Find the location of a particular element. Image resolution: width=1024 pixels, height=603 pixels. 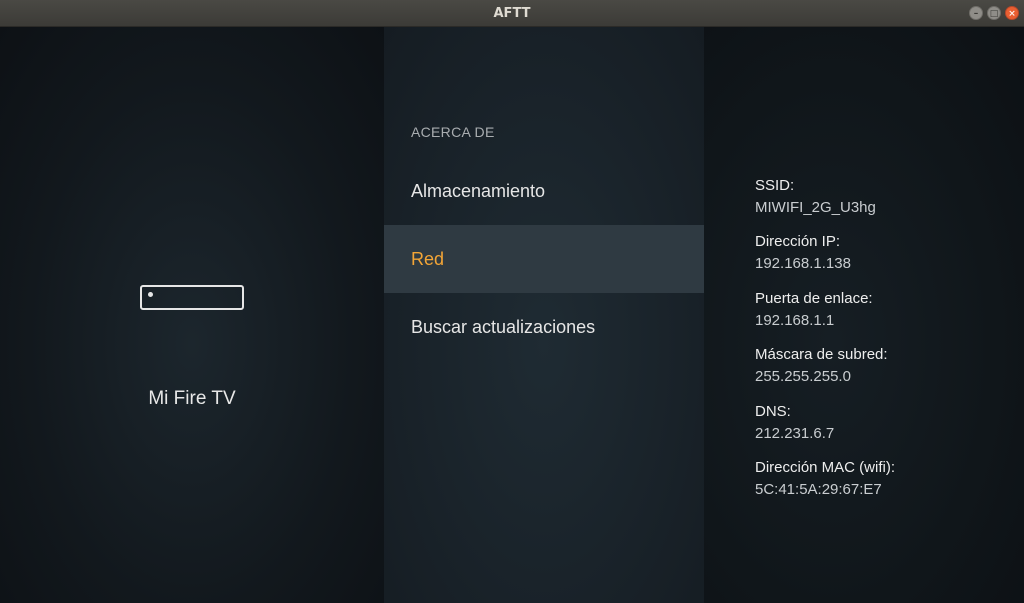

menu-item-almacenamiento: Almacenamiento is located at coordinates (544, 191).